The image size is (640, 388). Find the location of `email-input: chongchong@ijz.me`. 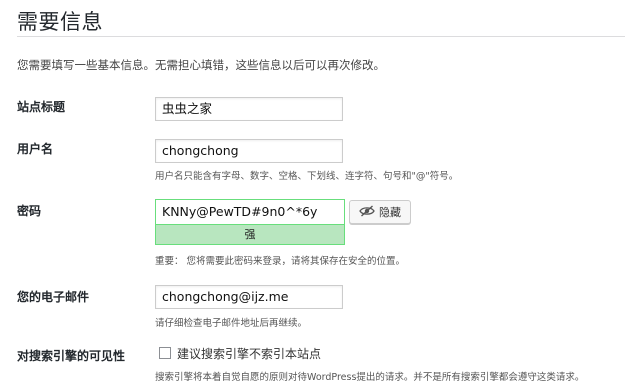

email-input: chongchong@ijz.me is located at coordinates (249, 297).